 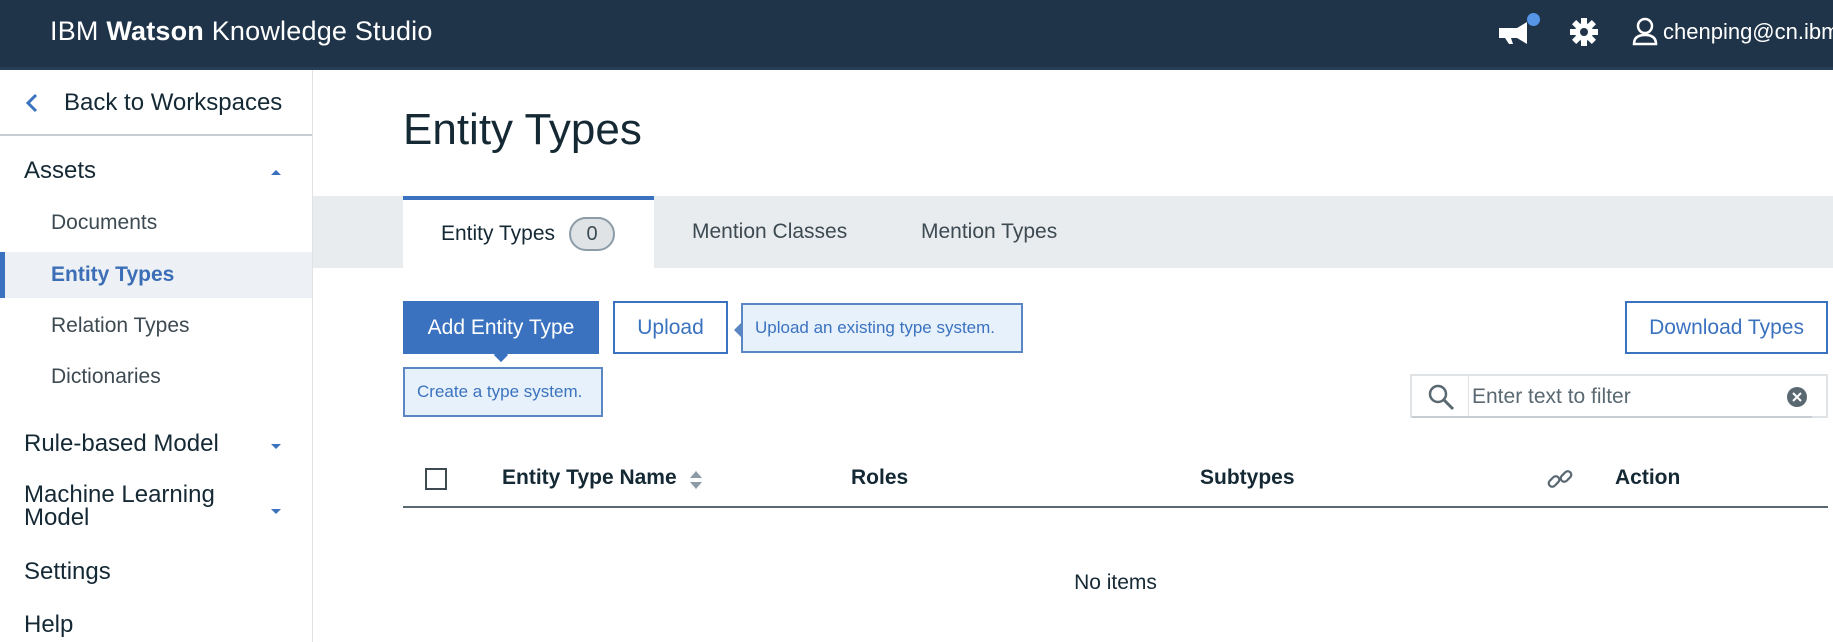 I want to click on app-brand: IBM Watson Knowledge Studio, so click(x=241, y=31).